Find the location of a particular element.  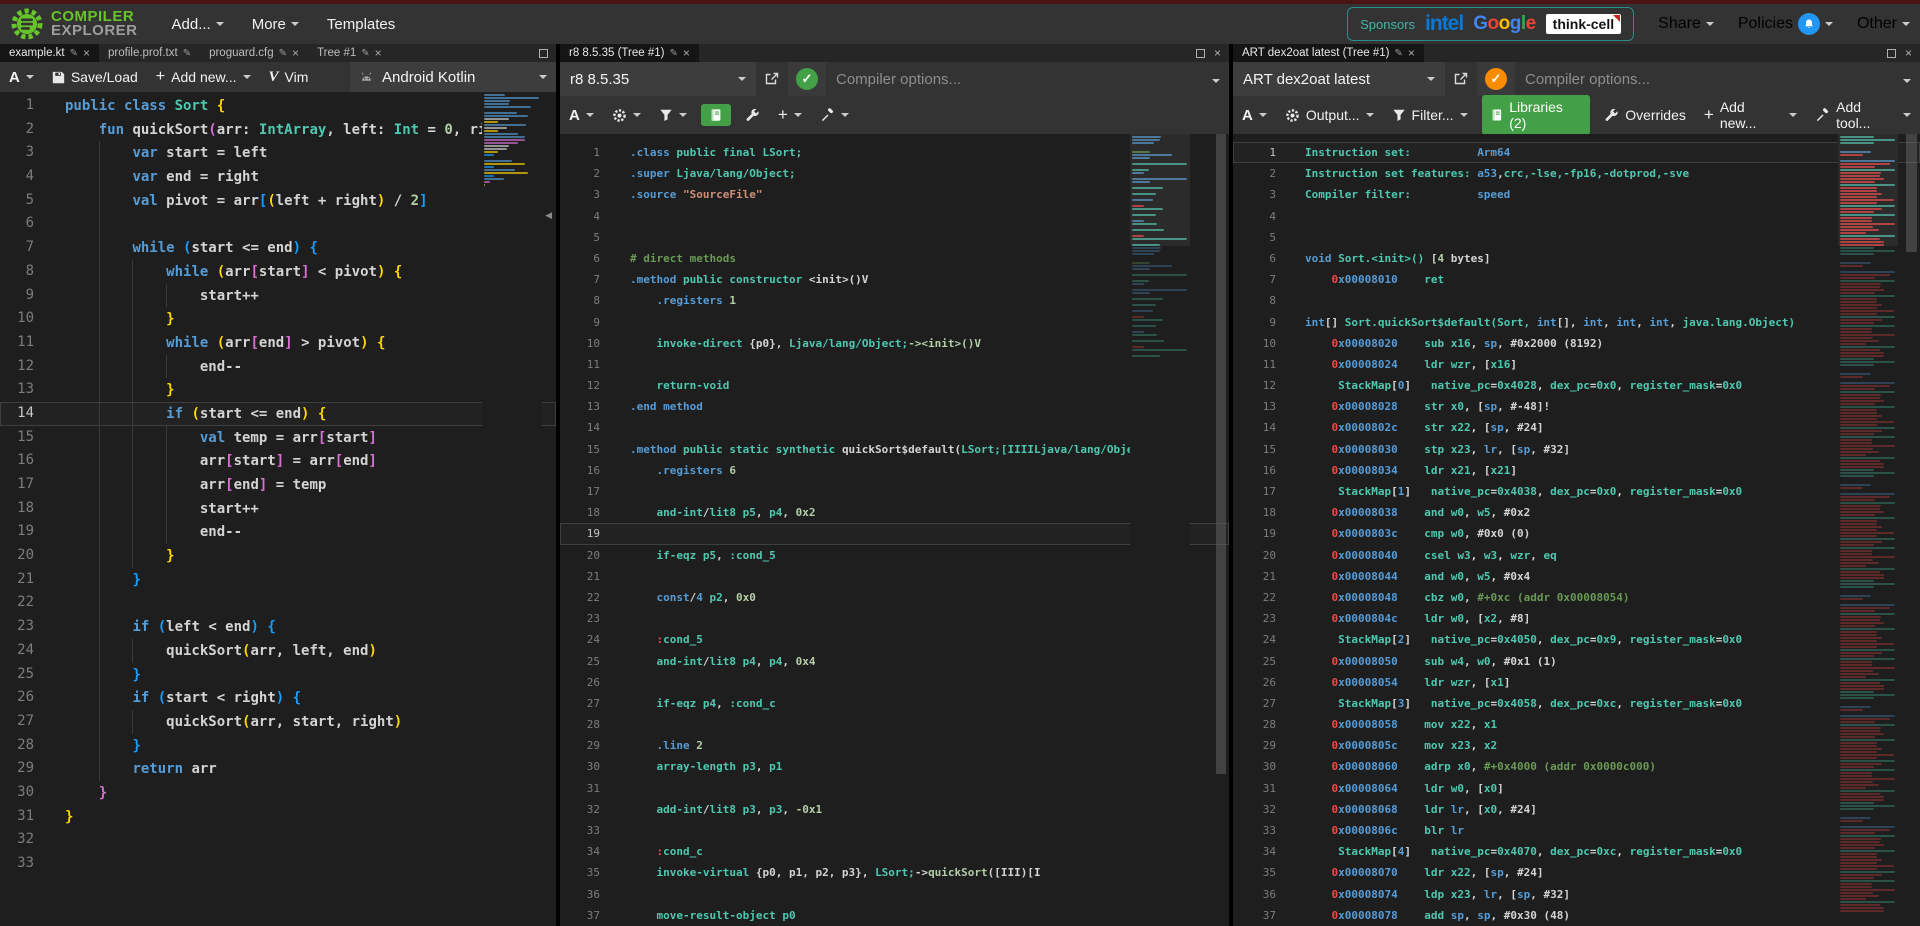

line-number: 26 is located at coordinates (580, 682).